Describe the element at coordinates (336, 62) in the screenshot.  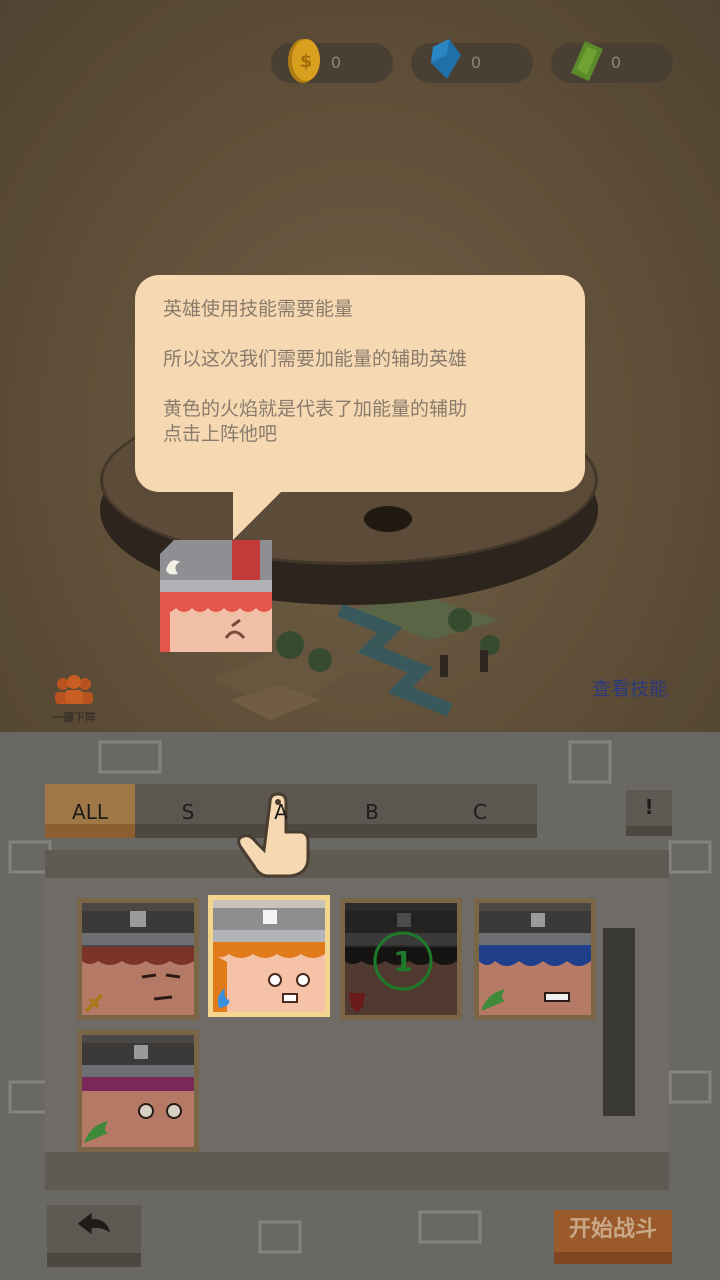
I see `gold-value: 0` at that location.